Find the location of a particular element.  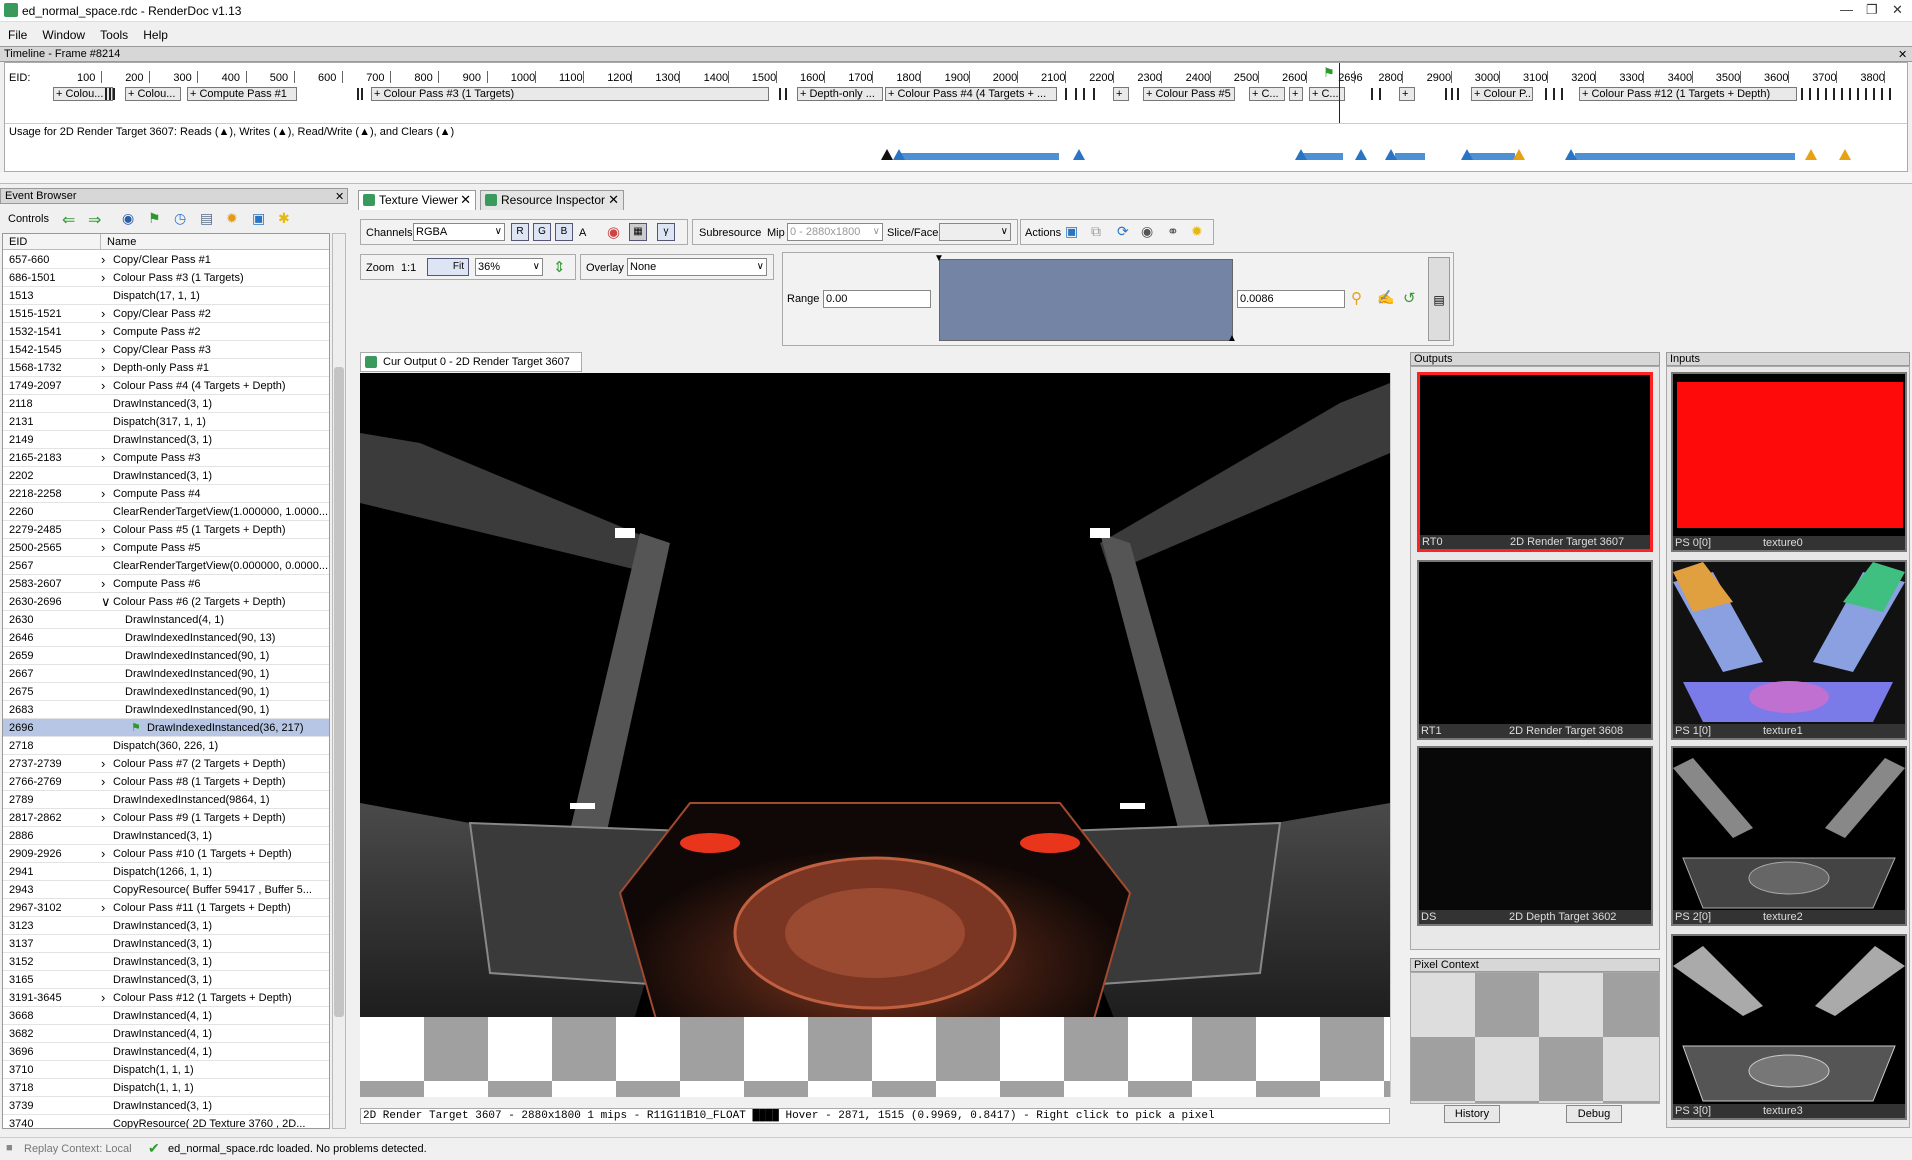

event-row: 3718 Dispatch(1, 1, 1) is located at coordinates (166, 1088).